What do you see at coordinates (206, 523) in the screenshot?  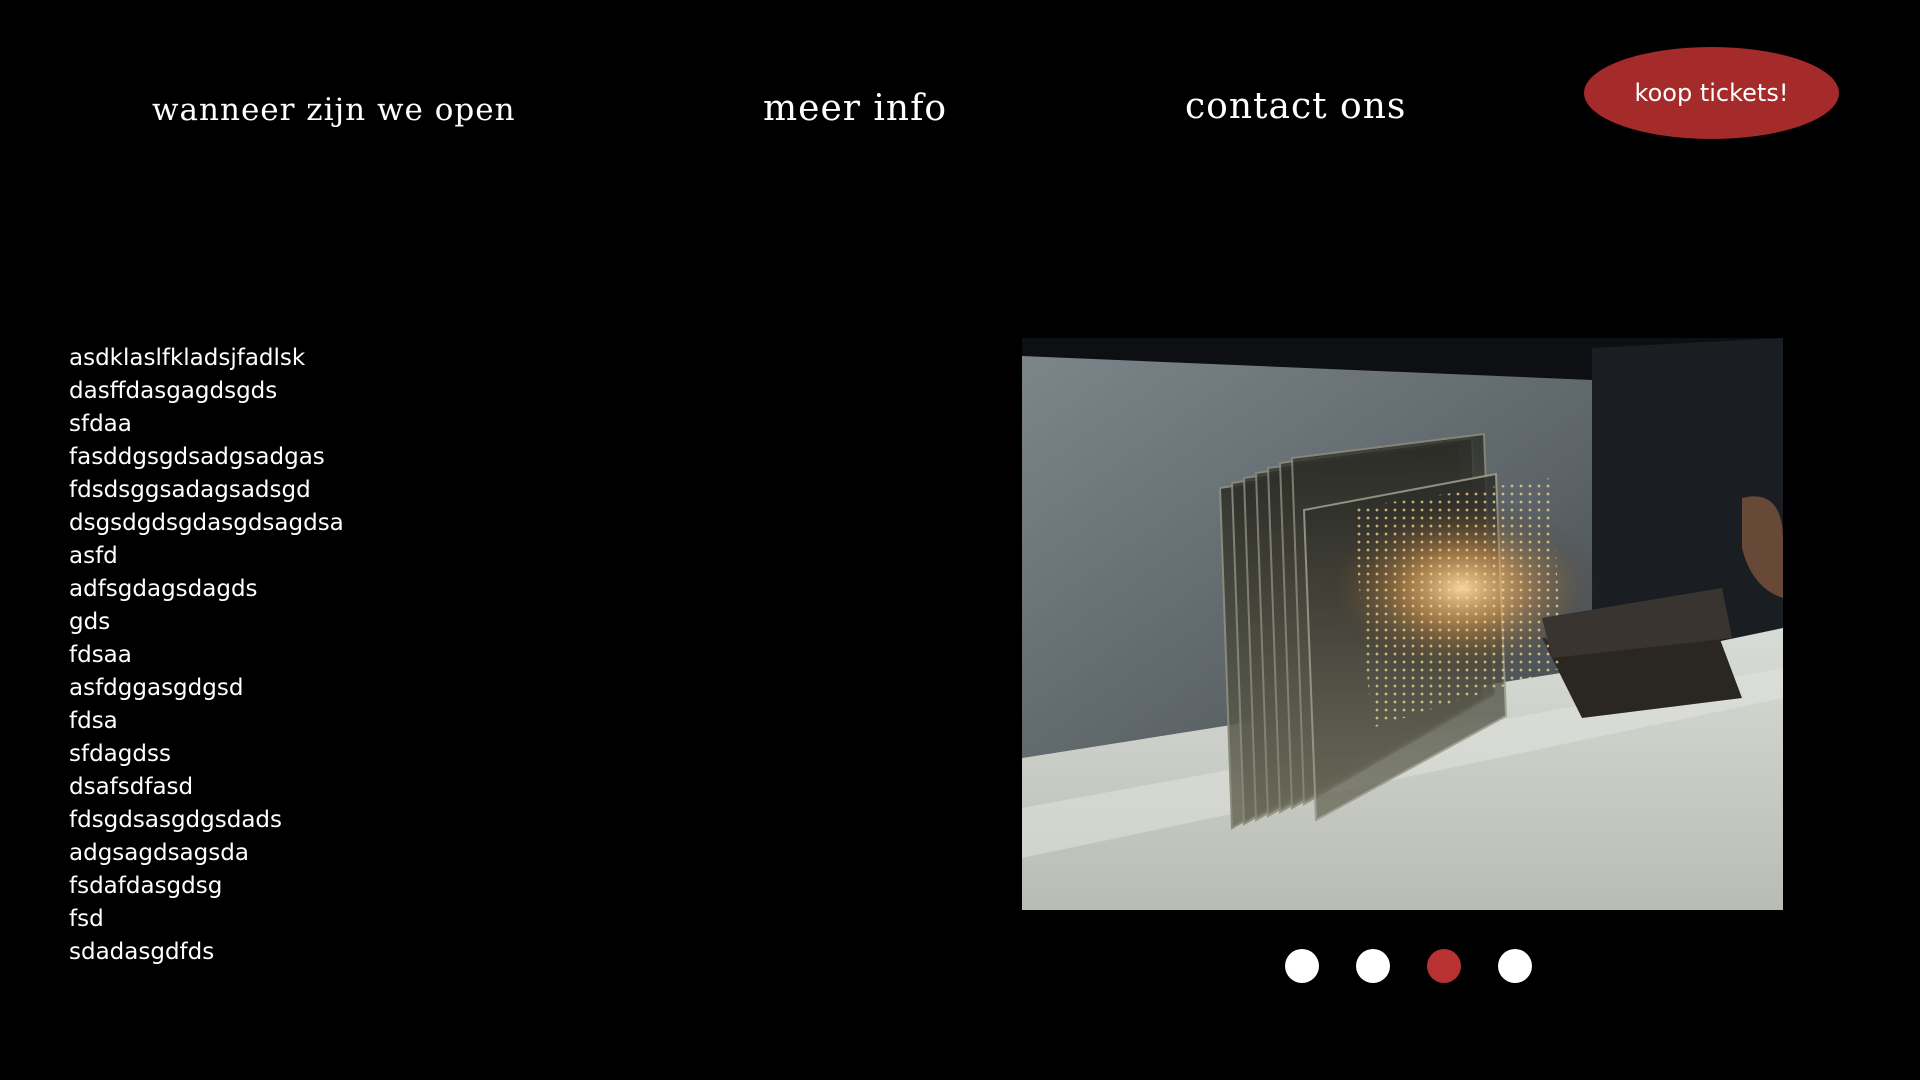 I see `list-item: dsgsdgdsgdasgdsagdsa` at bounding box center [206, 523].